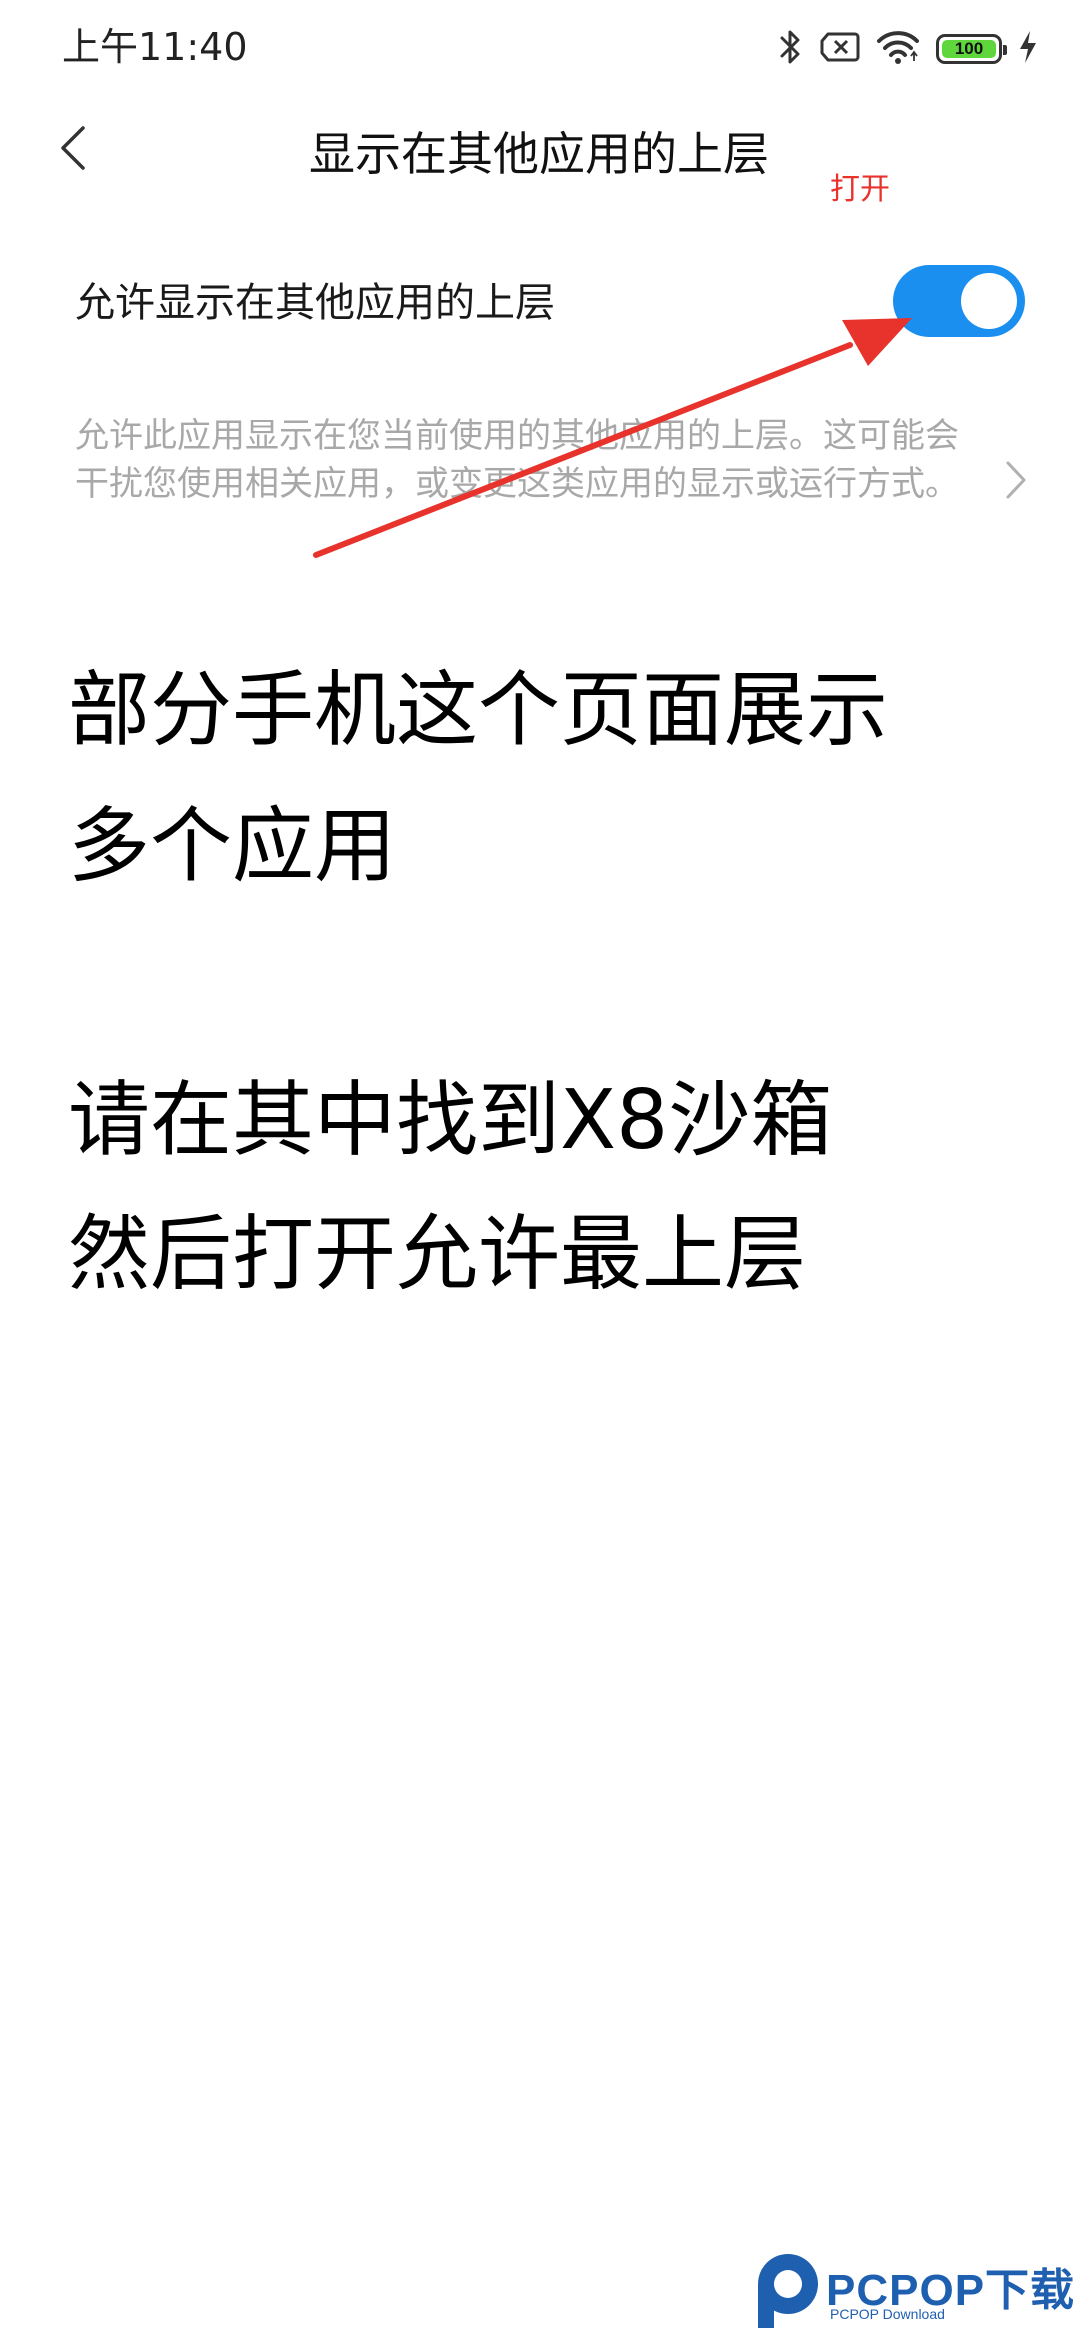 The height and width of the screenshot is (2341, 1078). What do you see at coordinates (450, 1120) in the screenshot?
I see `instruction-line-3: 请在其中找到X8沙箱` at bounding box center [450, 1120].